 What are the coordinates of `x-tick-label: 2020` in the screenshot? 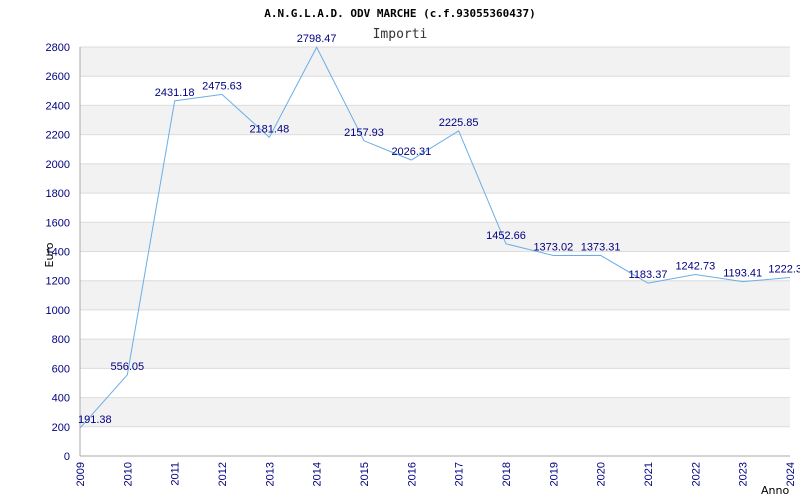 It's located at (602, 474).